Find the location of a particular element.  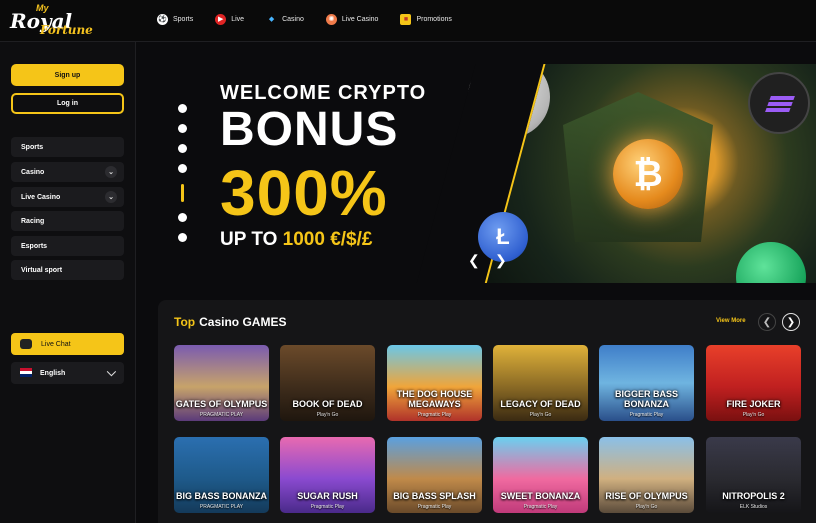

sidebar-item-label: Casino is located at coordinates (33, 172).